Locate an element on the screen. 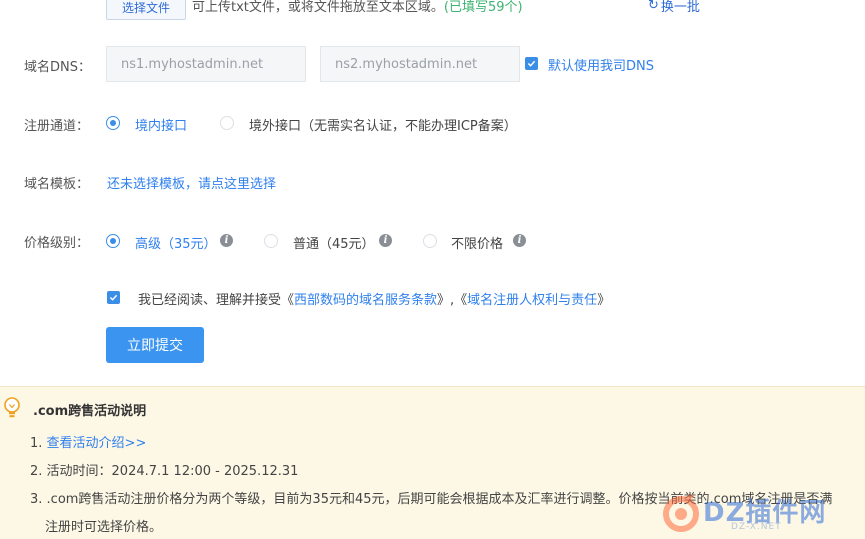 This screenshot has width=865, height=539. ns1-input: ns1.myhostadmin.net is located at coordinates (206, 64).